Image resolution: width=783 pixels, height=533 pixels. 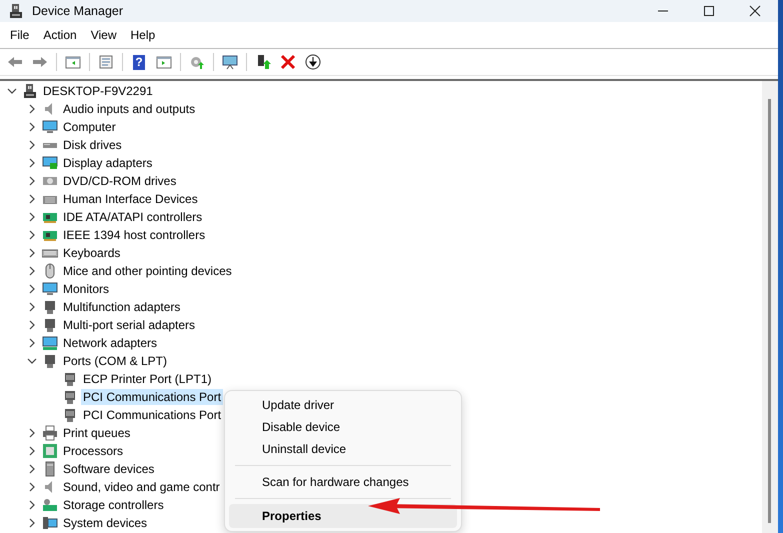 What do you see at coordinates (60, 35) in the screenshot?
I see `menu-item: Action` at bounding box center [60, 35].